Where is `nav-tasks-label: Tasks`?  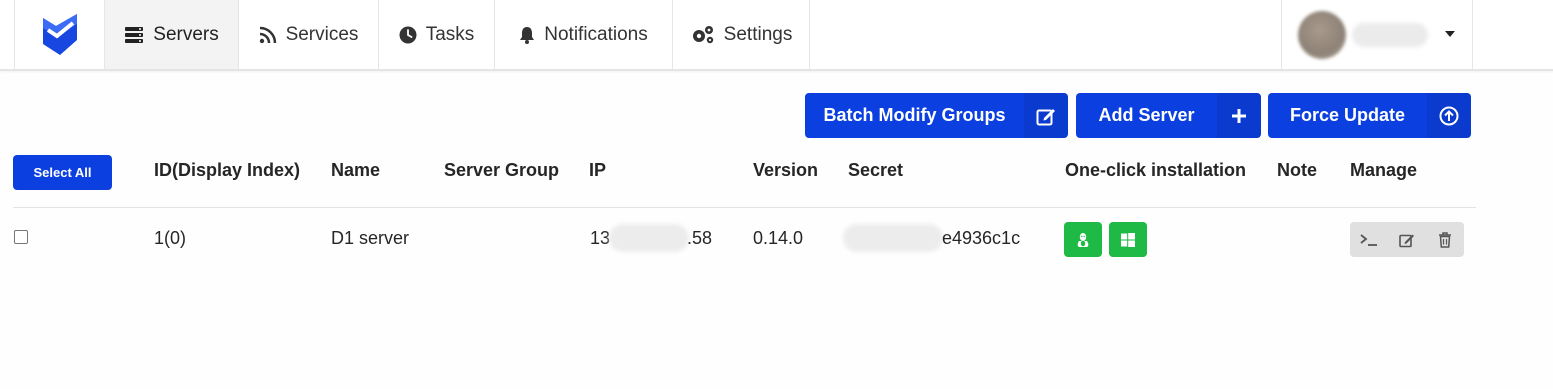
nav-tasks-label: Tasks is located at coordinates (450, 34).